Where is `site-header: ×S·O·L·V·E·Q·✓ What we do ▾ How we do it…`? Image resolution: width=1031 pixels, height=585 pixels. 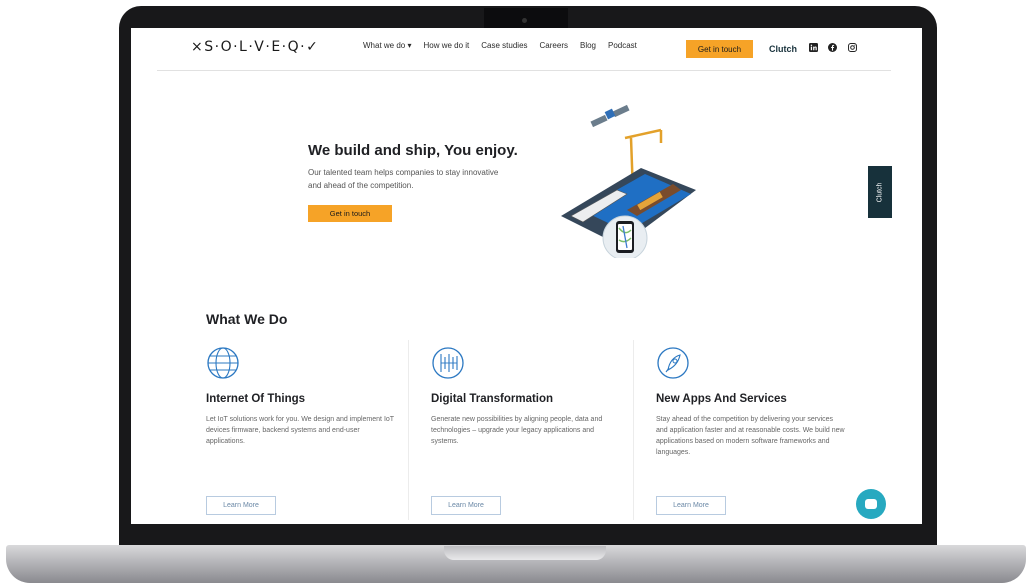 site-header: ×S·O·L·V·E·Q·✓ What we do ▾ How we do it… is located at coordinates (526, 50).